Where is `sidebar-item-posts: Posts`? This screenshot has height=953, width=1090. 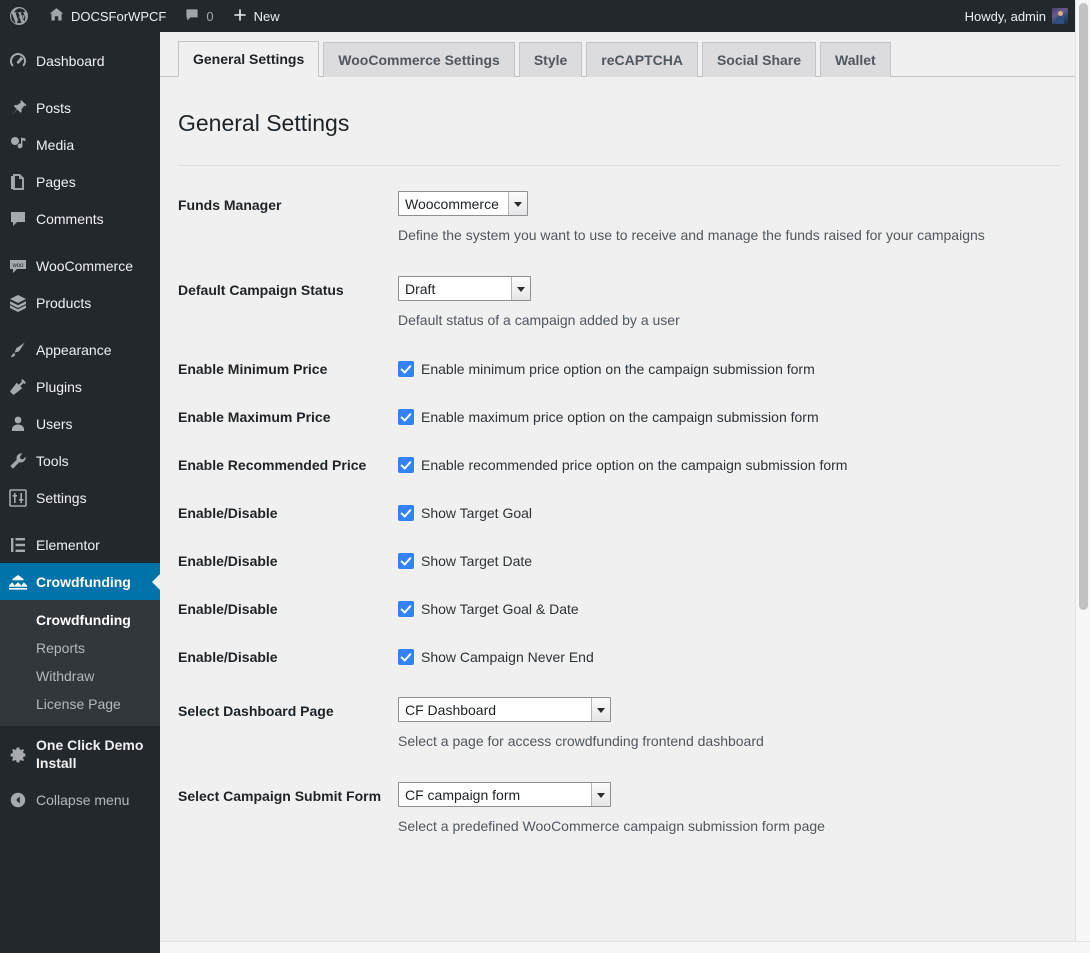 sidebar-item-posts: Posts is located at coordinates (80, 107).